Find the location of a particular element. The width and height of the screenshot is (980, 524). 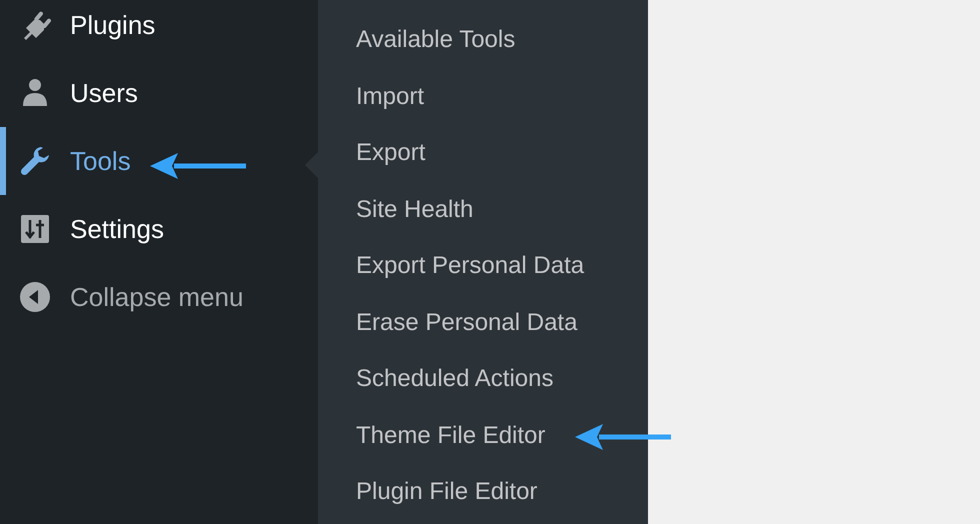

sliders-icon is located at coordinates (35, 229).